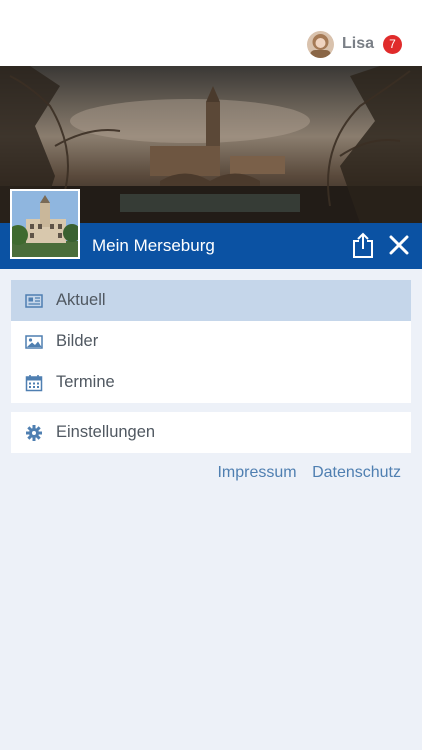 The height and width of the screenshot is (750, 422). I want to click on user-profile: Lisa 7, so click(354, 44).